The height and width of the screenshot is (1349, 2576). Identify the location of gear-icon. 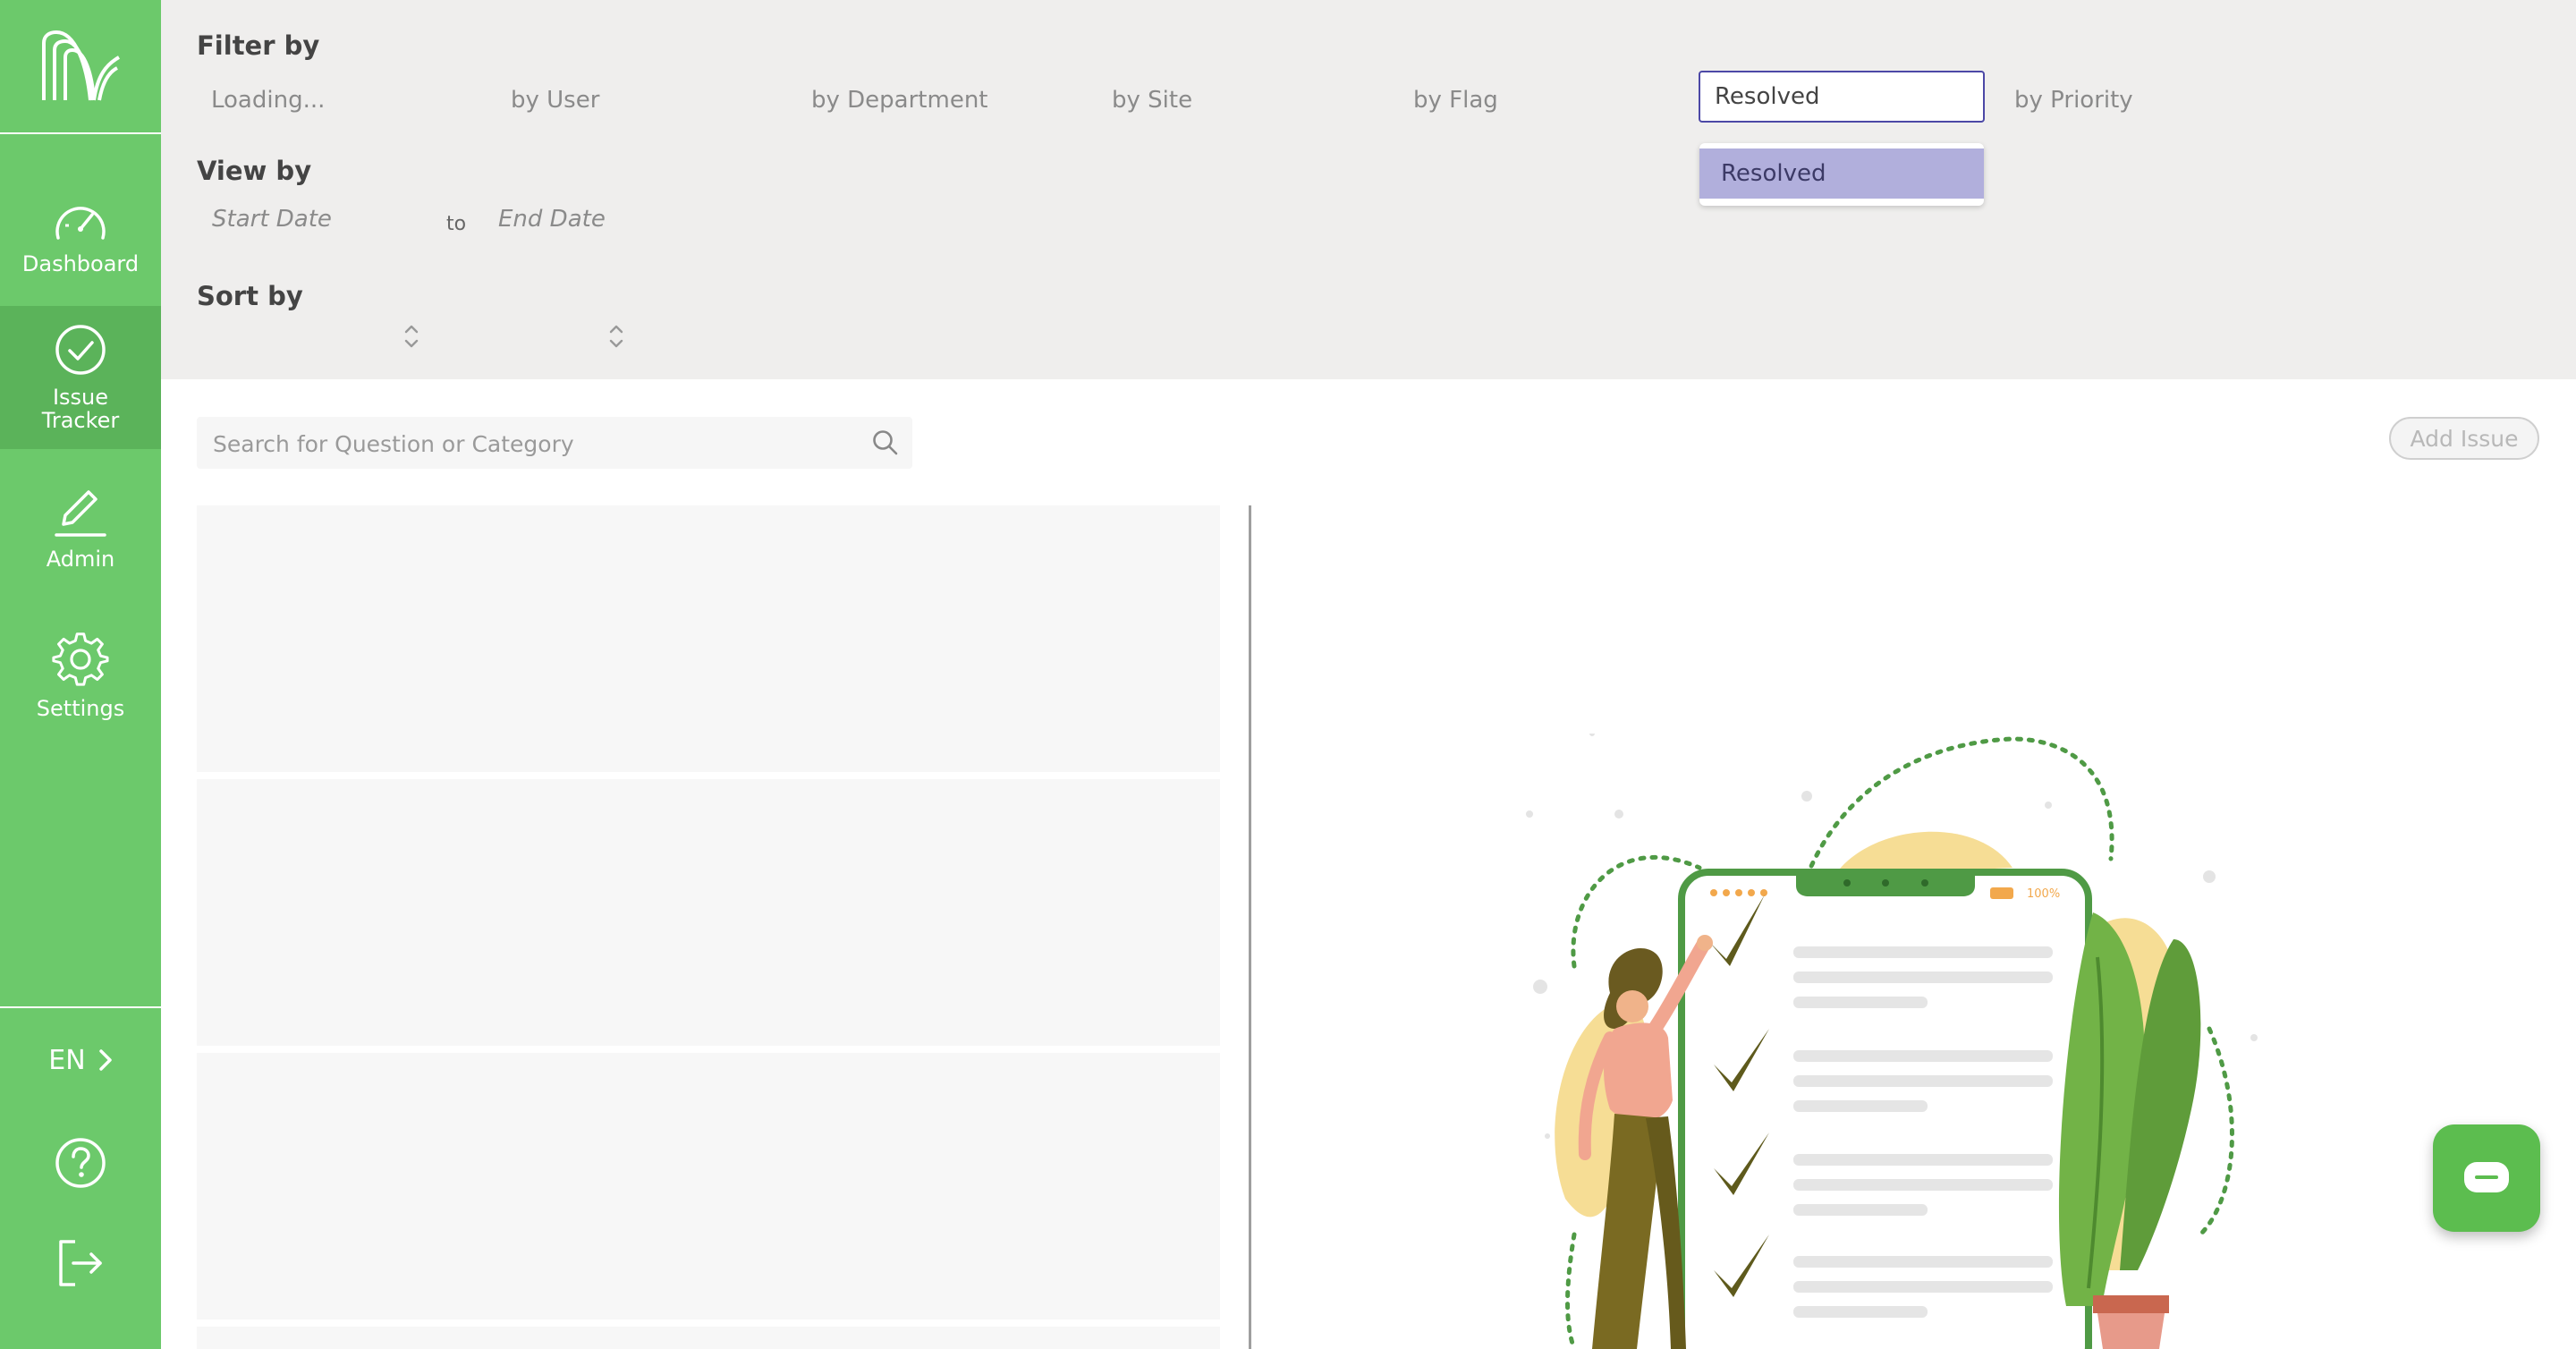
(80, 659).